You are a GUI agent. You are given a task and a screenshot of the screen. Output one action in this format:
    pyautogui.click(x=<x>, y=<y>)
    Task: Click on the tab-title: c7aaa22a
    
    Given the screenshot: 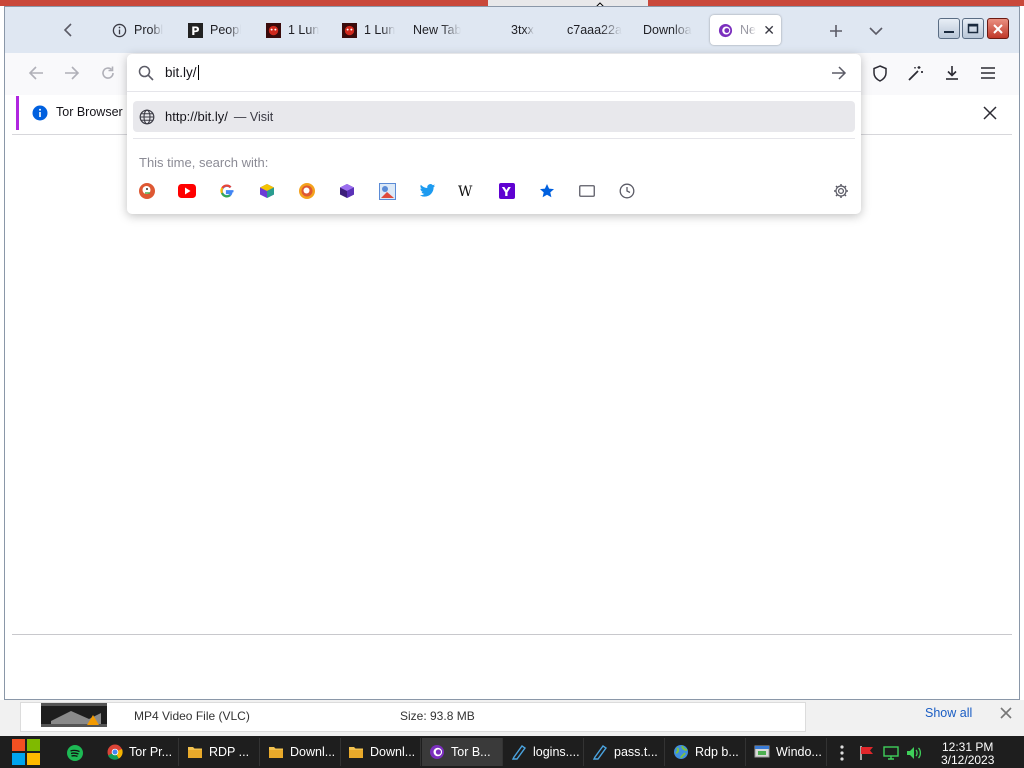 What is the action you would take?
    pyautogui.click(x=594, y=30)
    